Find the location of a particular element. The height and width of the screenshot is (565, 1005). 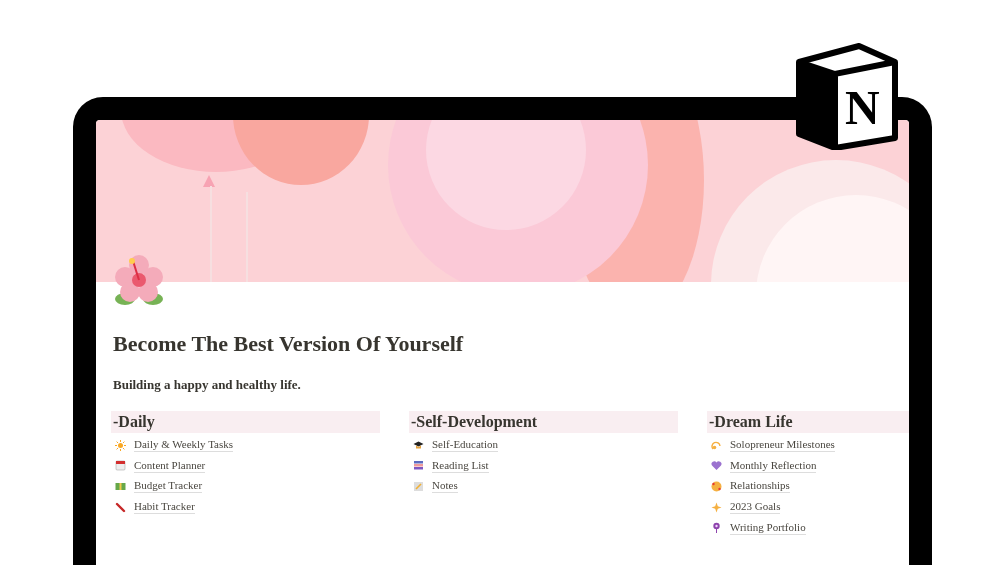

calendar-icon is located at coordinates (120, 466).